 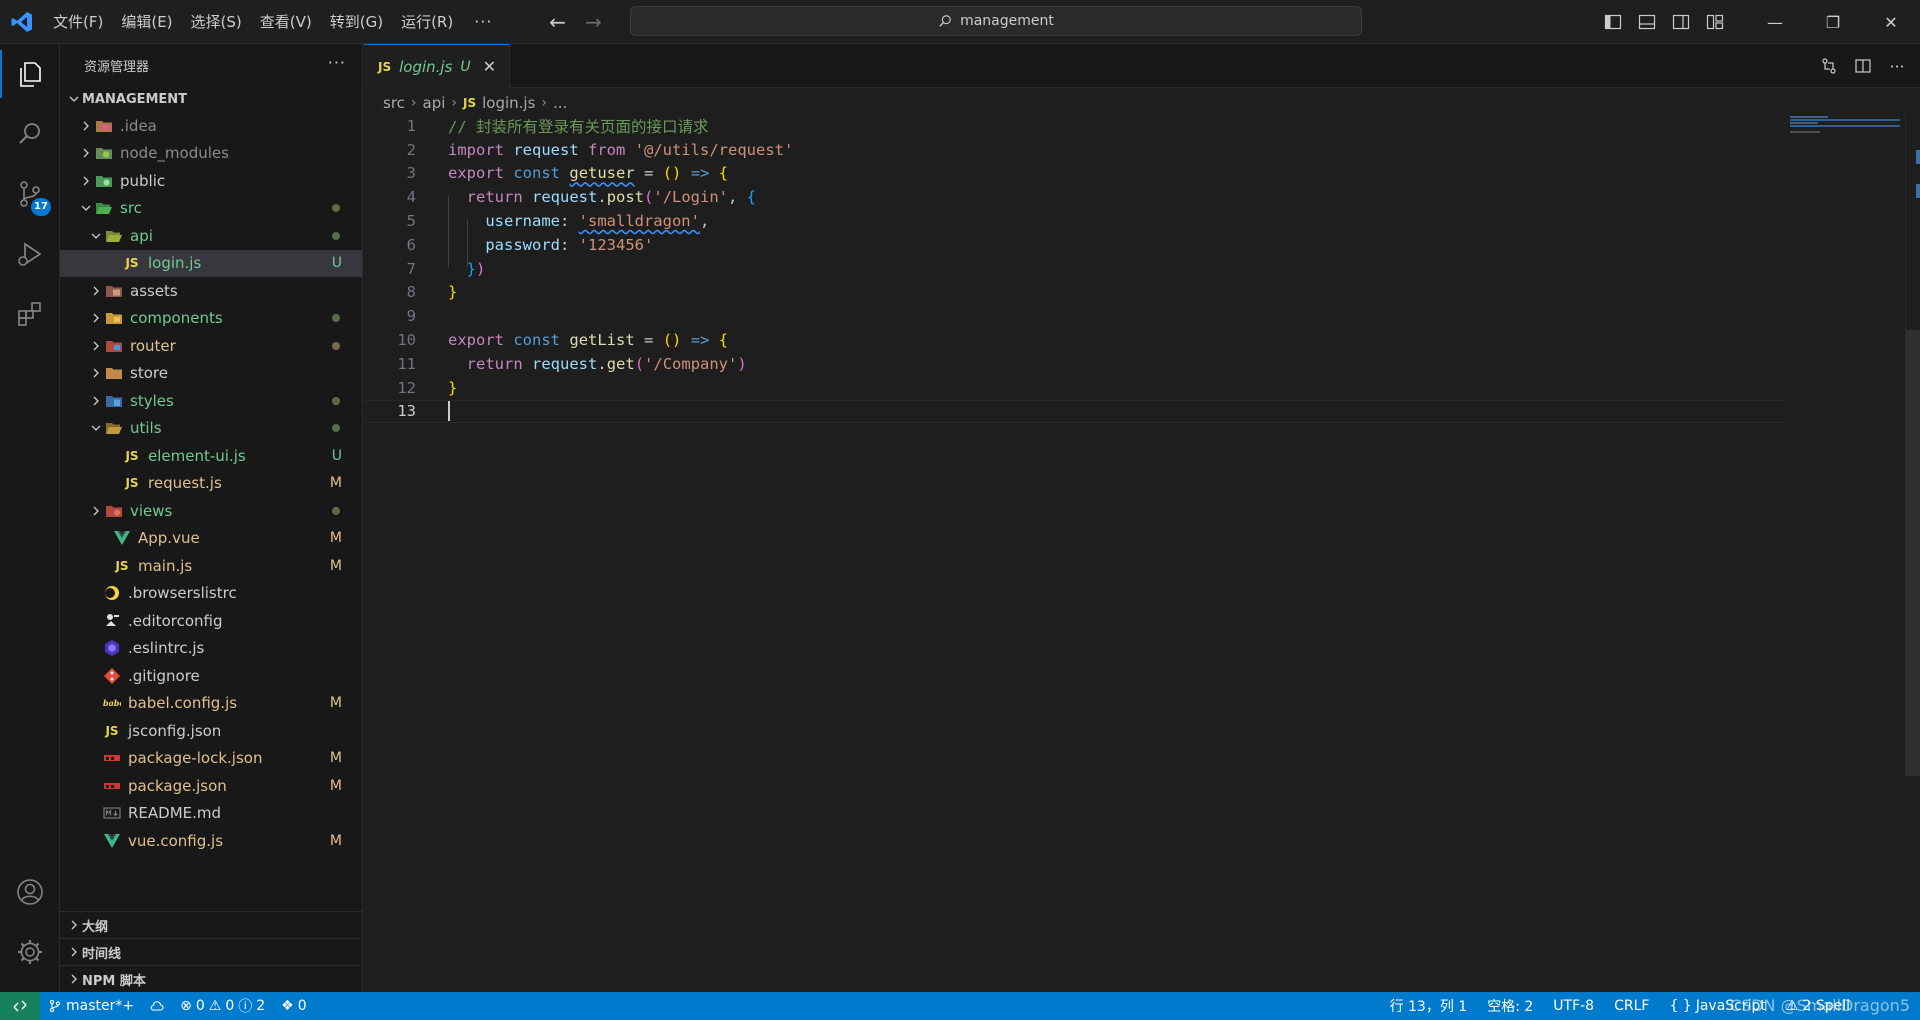 What do you see at coordinates (20, 1006) in the screenshot?
I see `remote-indicator-icon` at bounding box center [20, 1006].